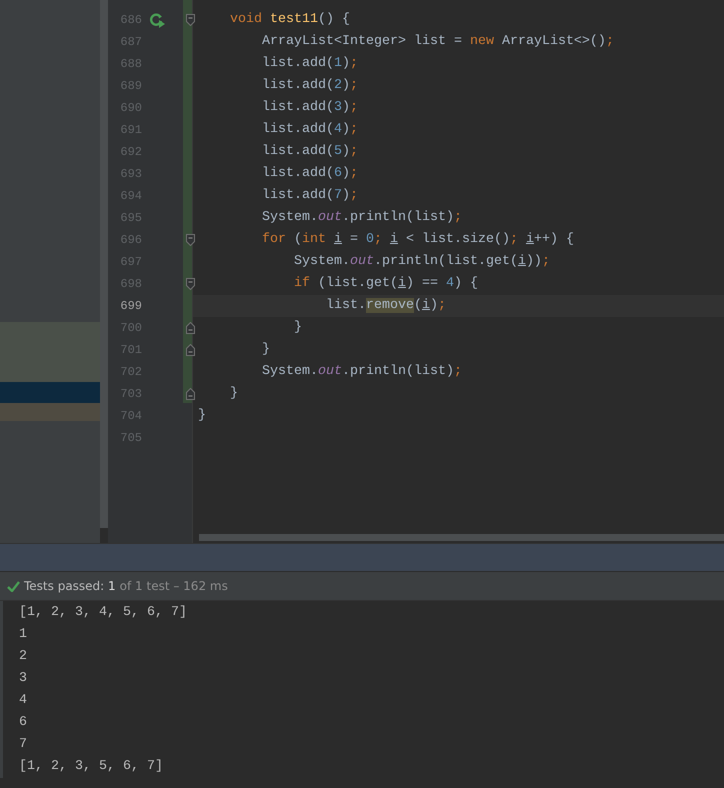 This screenshot has height=788, width=724. I want to click on console-line: 2, so click(23, 657).